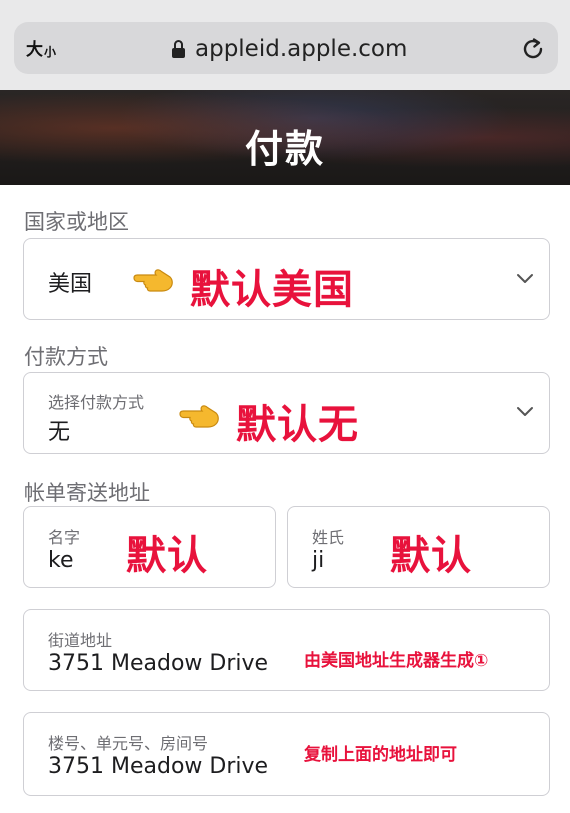 The width and height of the screenshot is (570, 813). I want to click on first-name-value: ke, so click(61, 560).